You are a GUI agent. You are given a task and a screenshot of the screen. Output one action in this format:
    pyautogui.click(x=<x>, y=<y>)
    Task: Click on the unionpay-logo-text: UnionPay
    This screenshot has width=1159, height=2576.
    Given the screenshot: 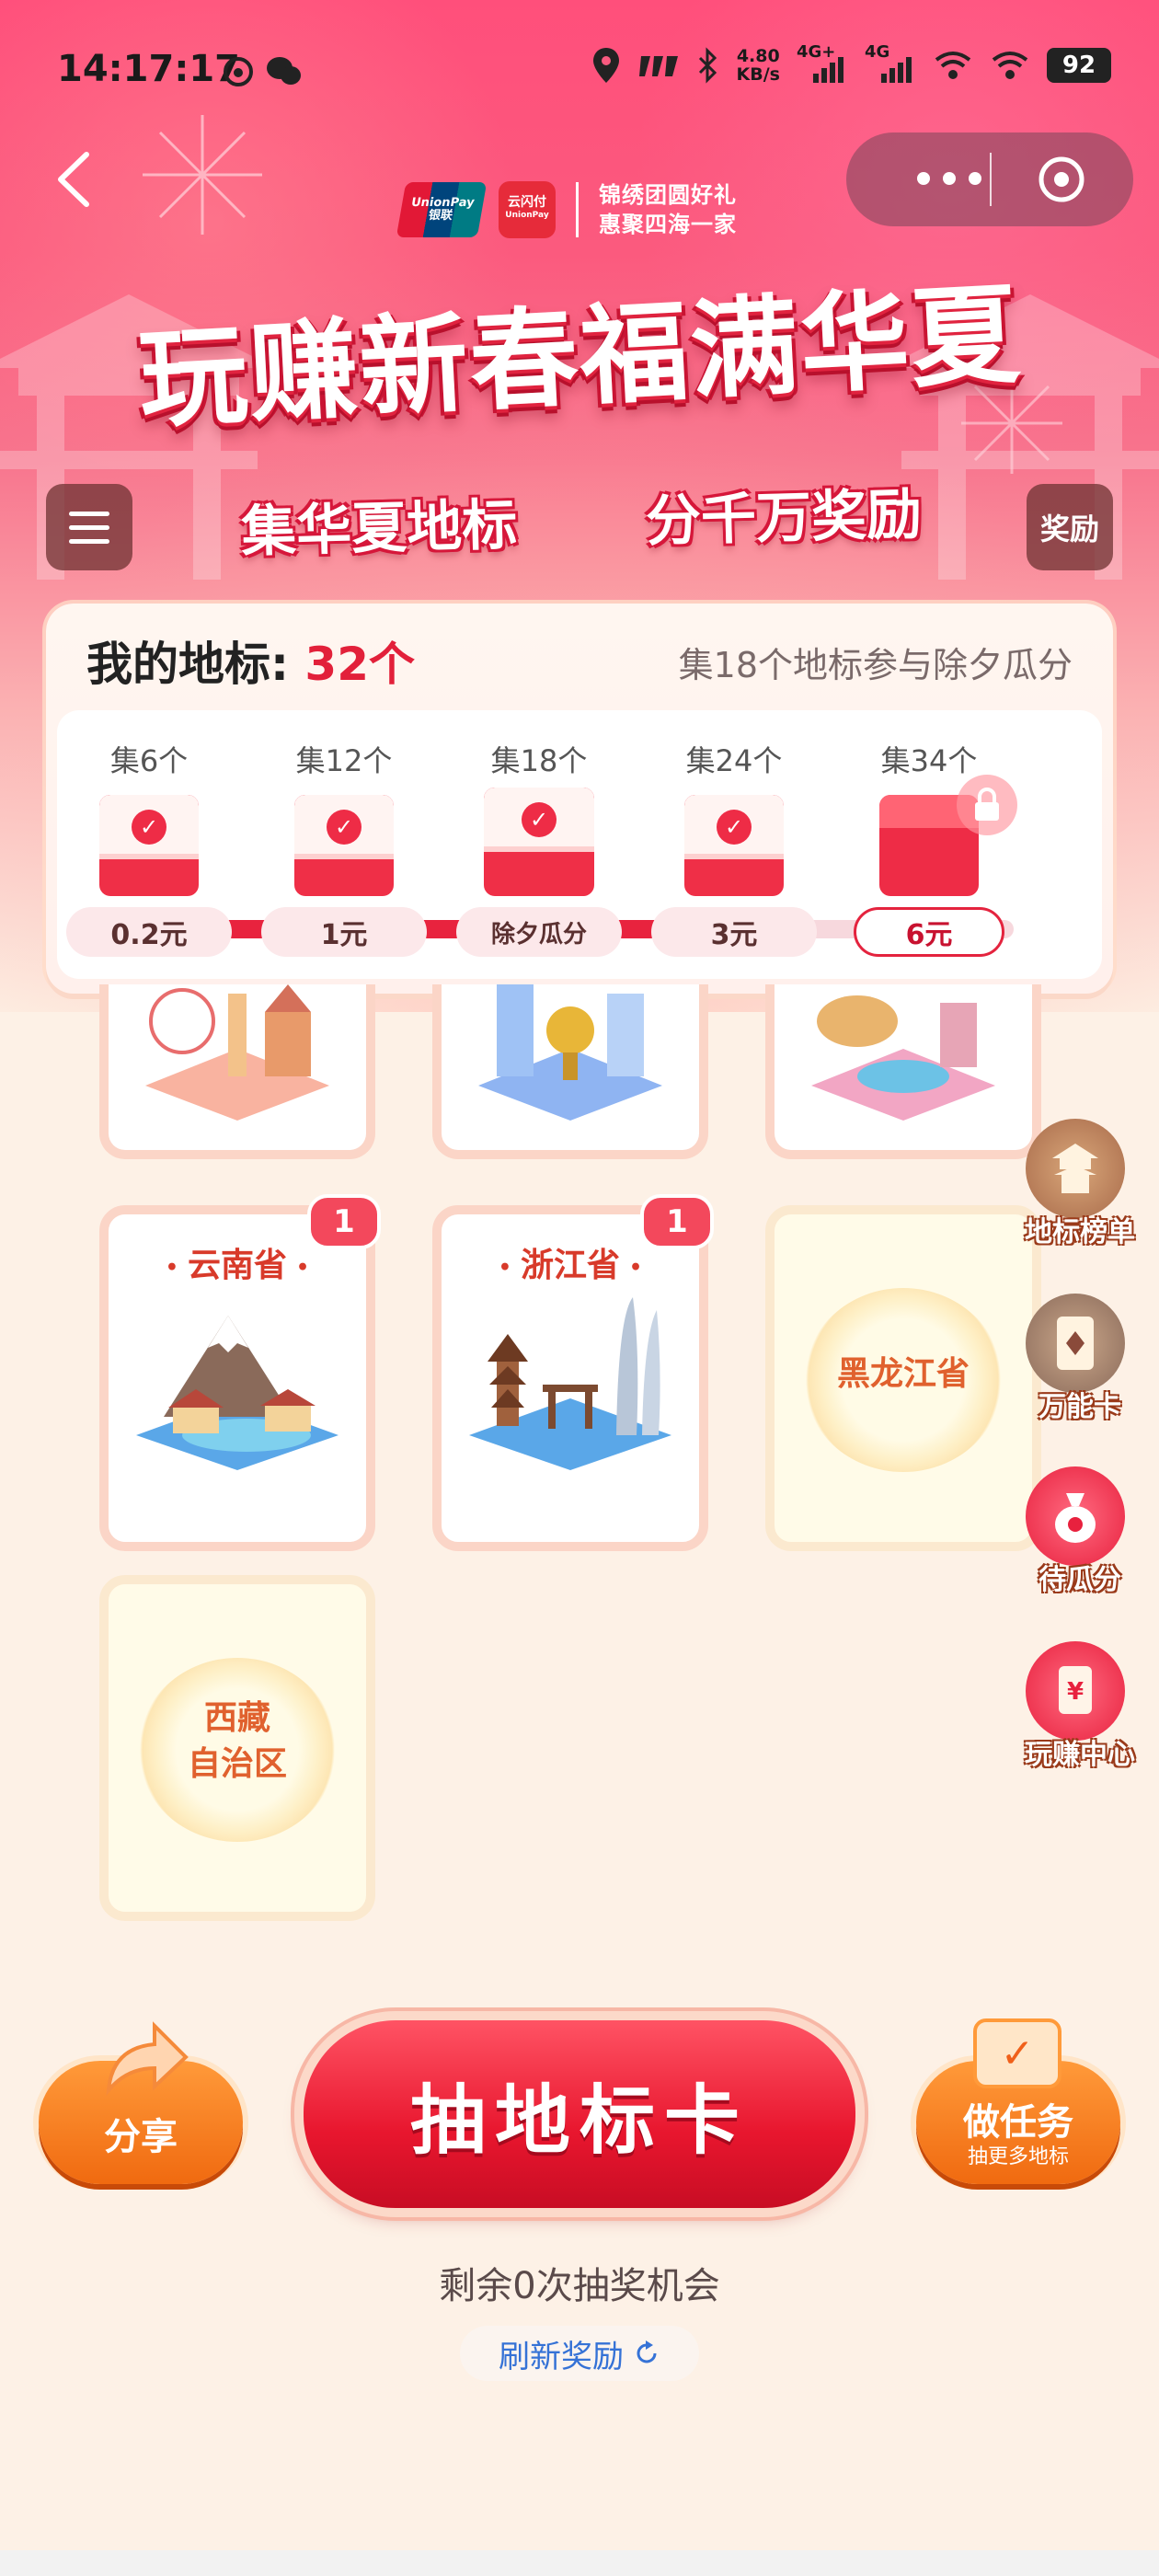 What is the action you would take?
    pyautogui.click(x=442, y=203)
    